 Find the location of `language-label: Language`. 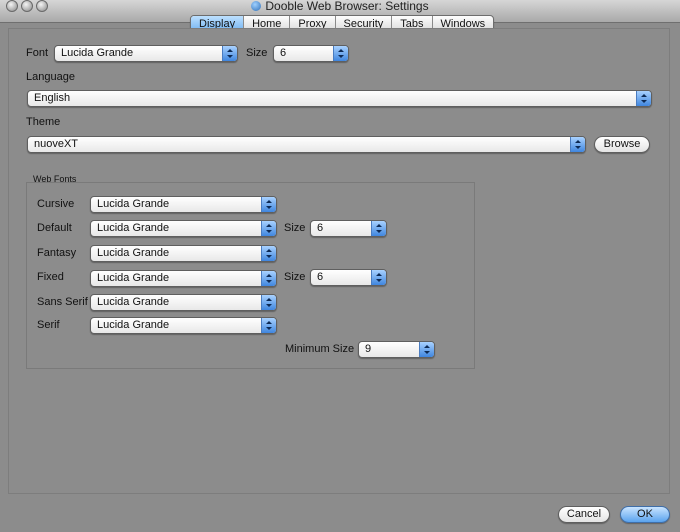

language-label: Language is located at coordinates (50, 77).